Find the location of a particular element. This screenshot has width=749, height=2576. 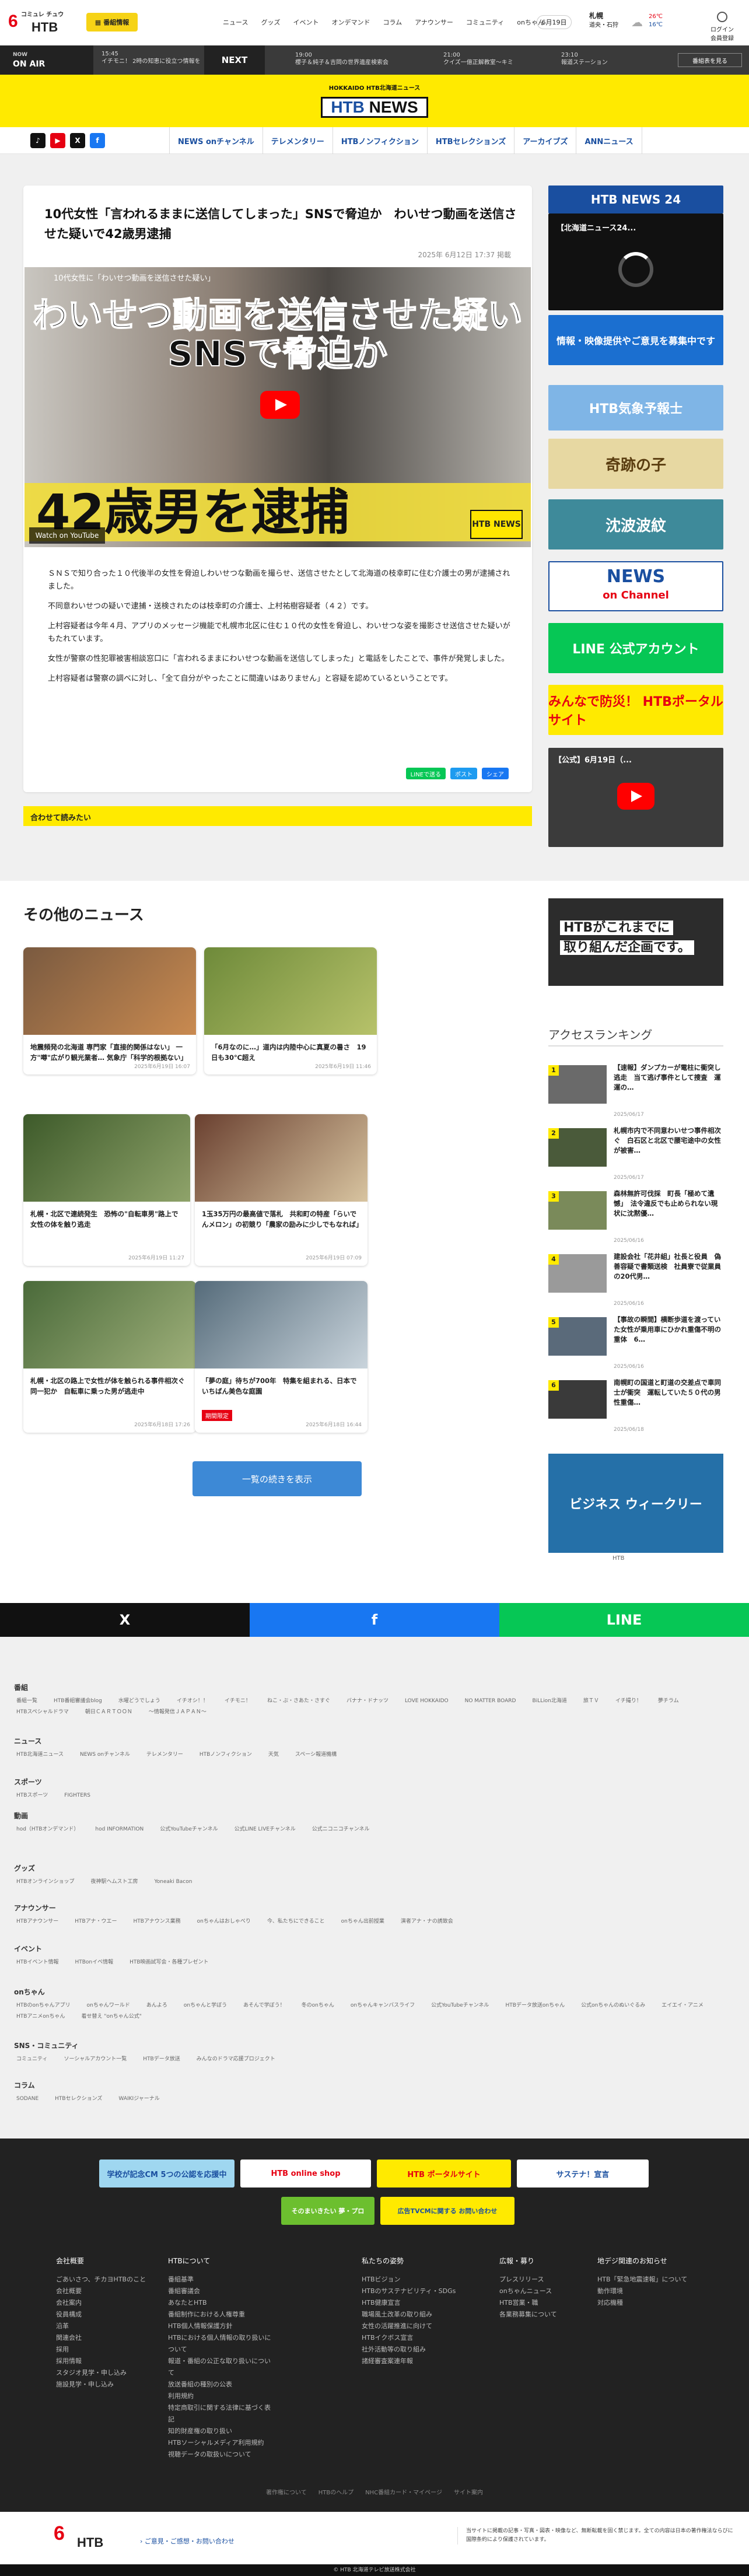

footer-link: HTB個人情報保護方針 is located at coordinates (220, 2326).